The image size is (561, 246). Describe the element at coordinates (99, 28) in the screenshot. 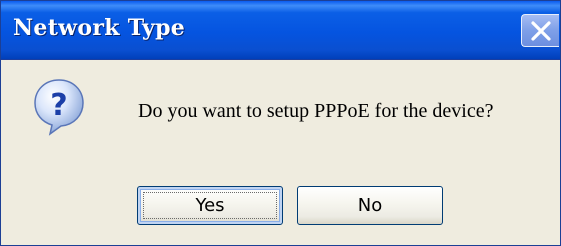

I see `window-title: Network Type` at that location.